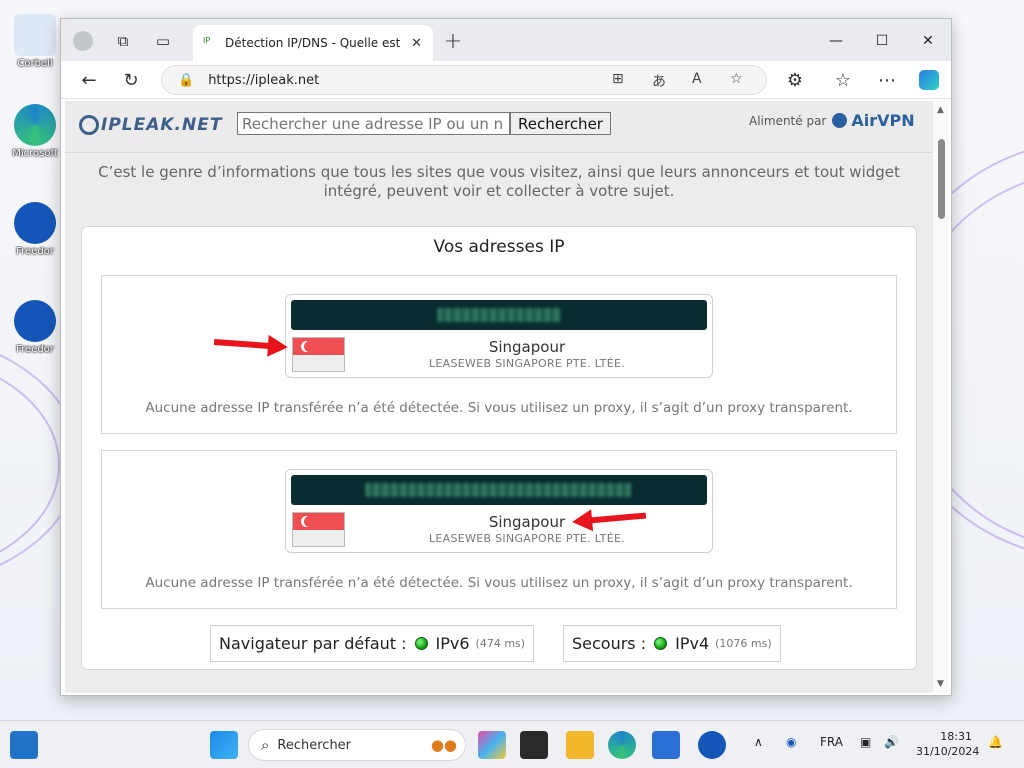 The height and width of the screenshot is (768, 1024). What do you see at coordinates (150, 125) in the screenshot?
I see `site-logo: IPLEAK.NET` at bounding box center [150, 125].